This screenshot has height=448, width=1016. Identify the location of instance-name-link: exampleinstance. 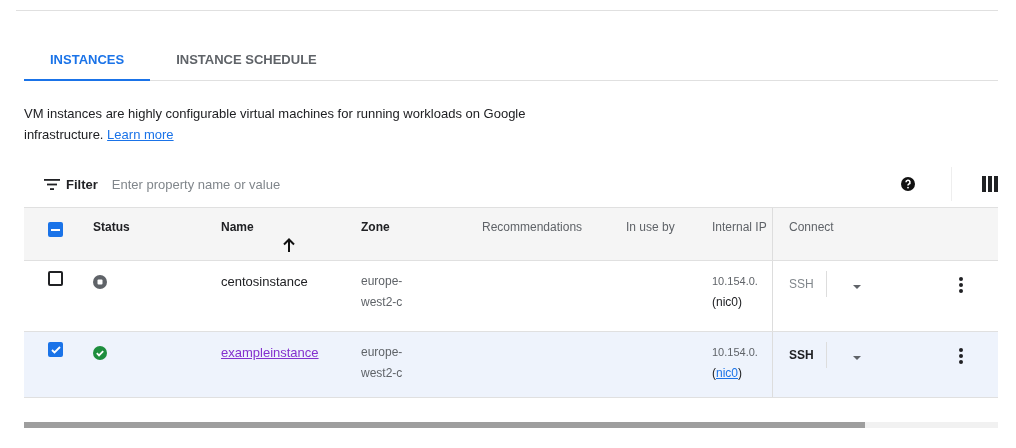
(270, 352).